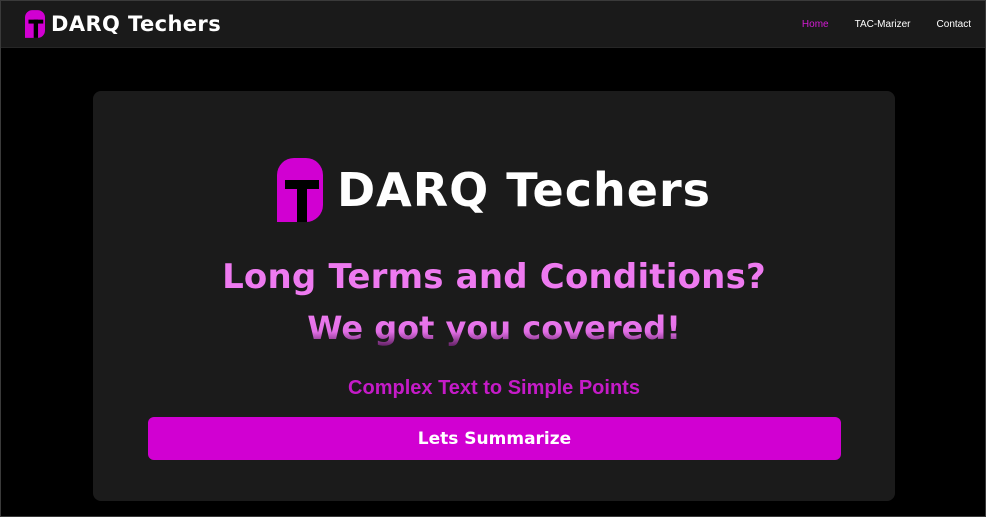  Describe the element at coordinates (494, 328) in the screenshot. I see `hero-headline-secondary: We got you covered!` at that location.